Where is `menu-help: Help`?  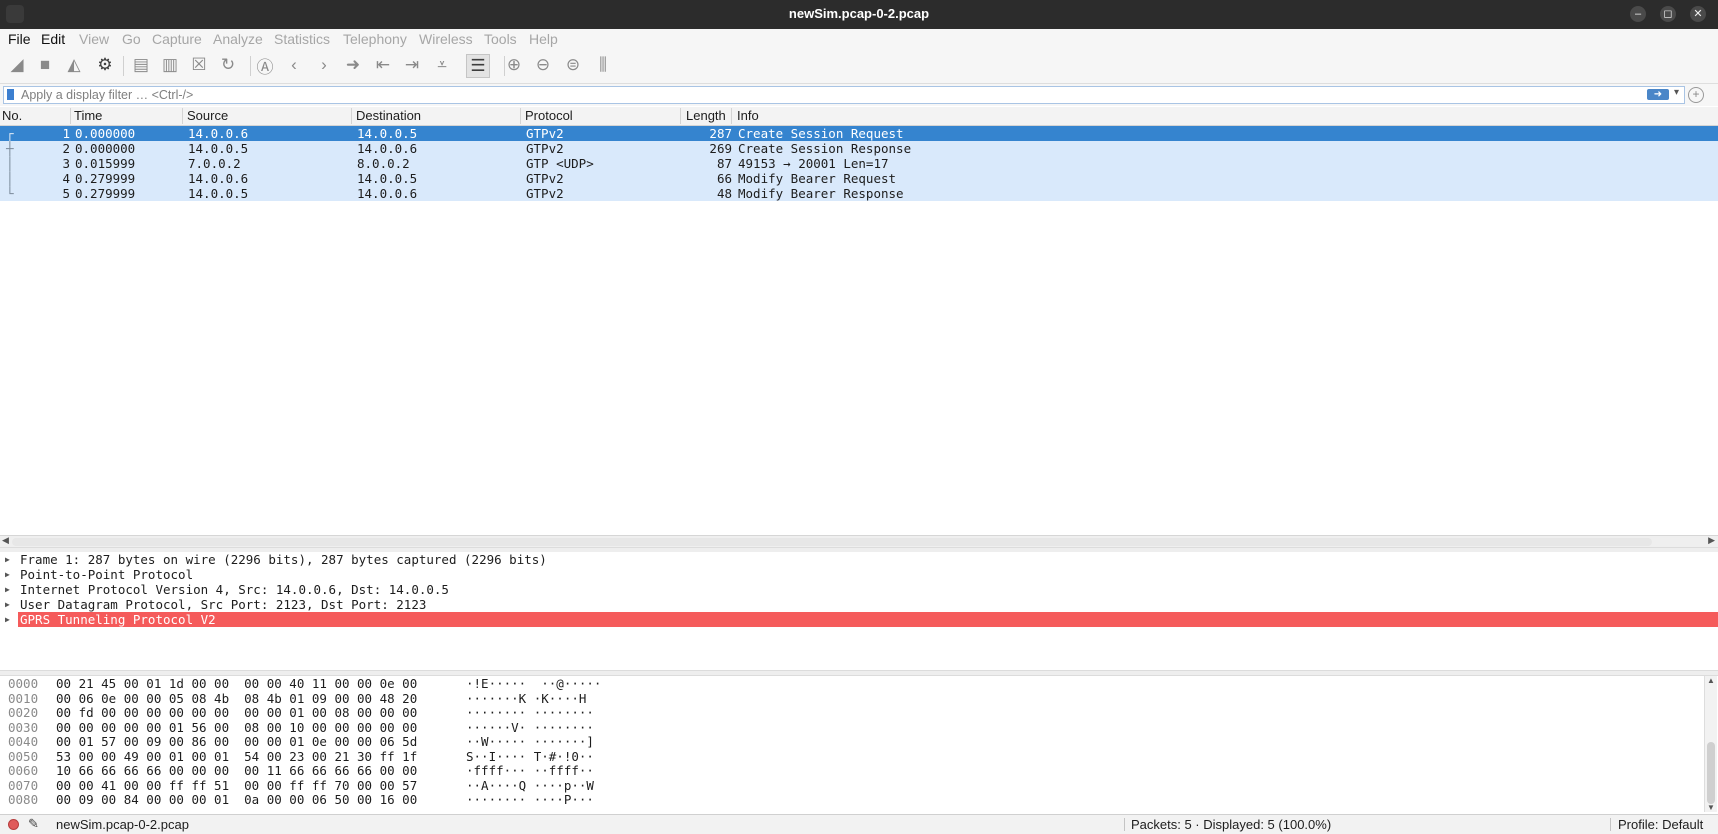
menu-help: Help is located at coordinates (543, 39).